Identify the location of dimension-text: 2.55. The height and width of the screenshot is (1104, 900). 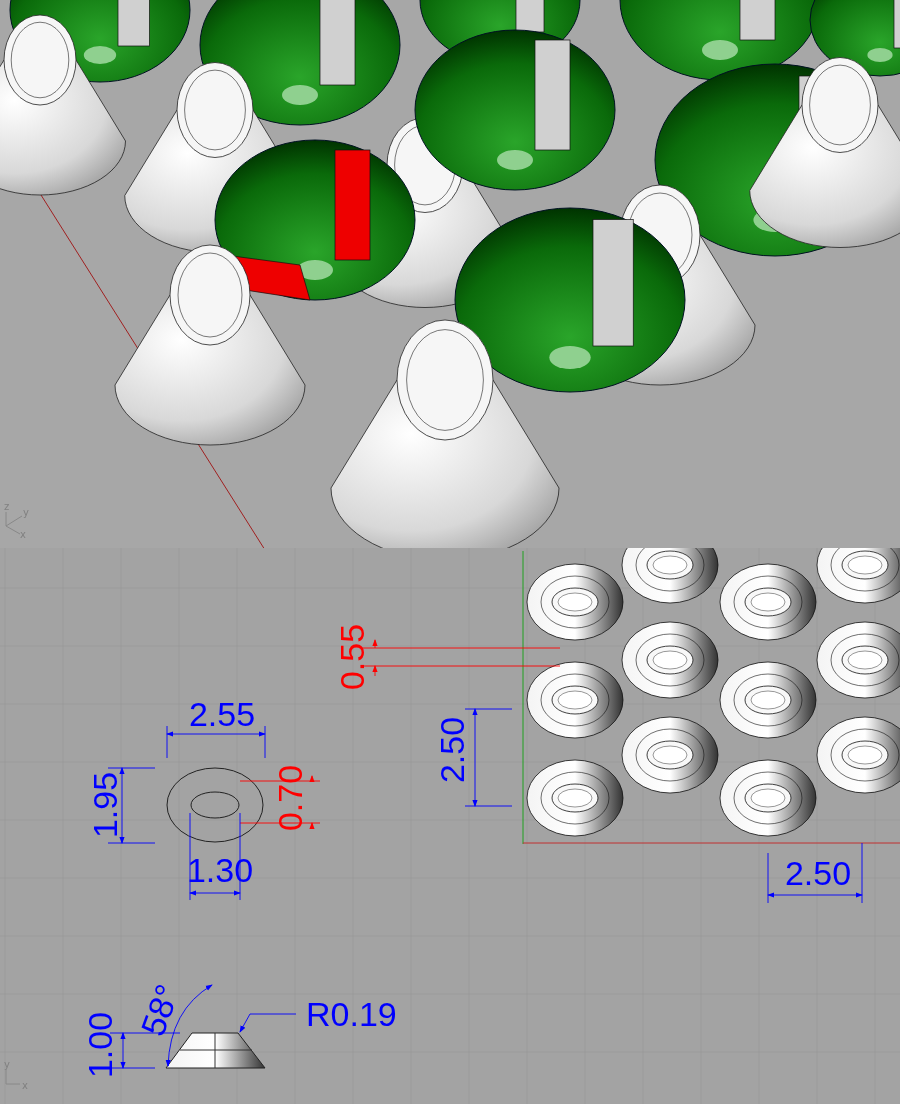
(222, 714).